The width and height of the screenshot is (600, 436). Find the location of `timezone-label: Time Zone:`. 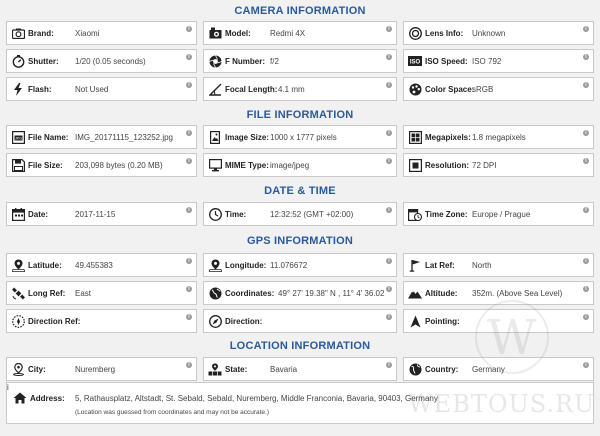

timezone-label: Time Zone: is located at coordinates (446, 214).